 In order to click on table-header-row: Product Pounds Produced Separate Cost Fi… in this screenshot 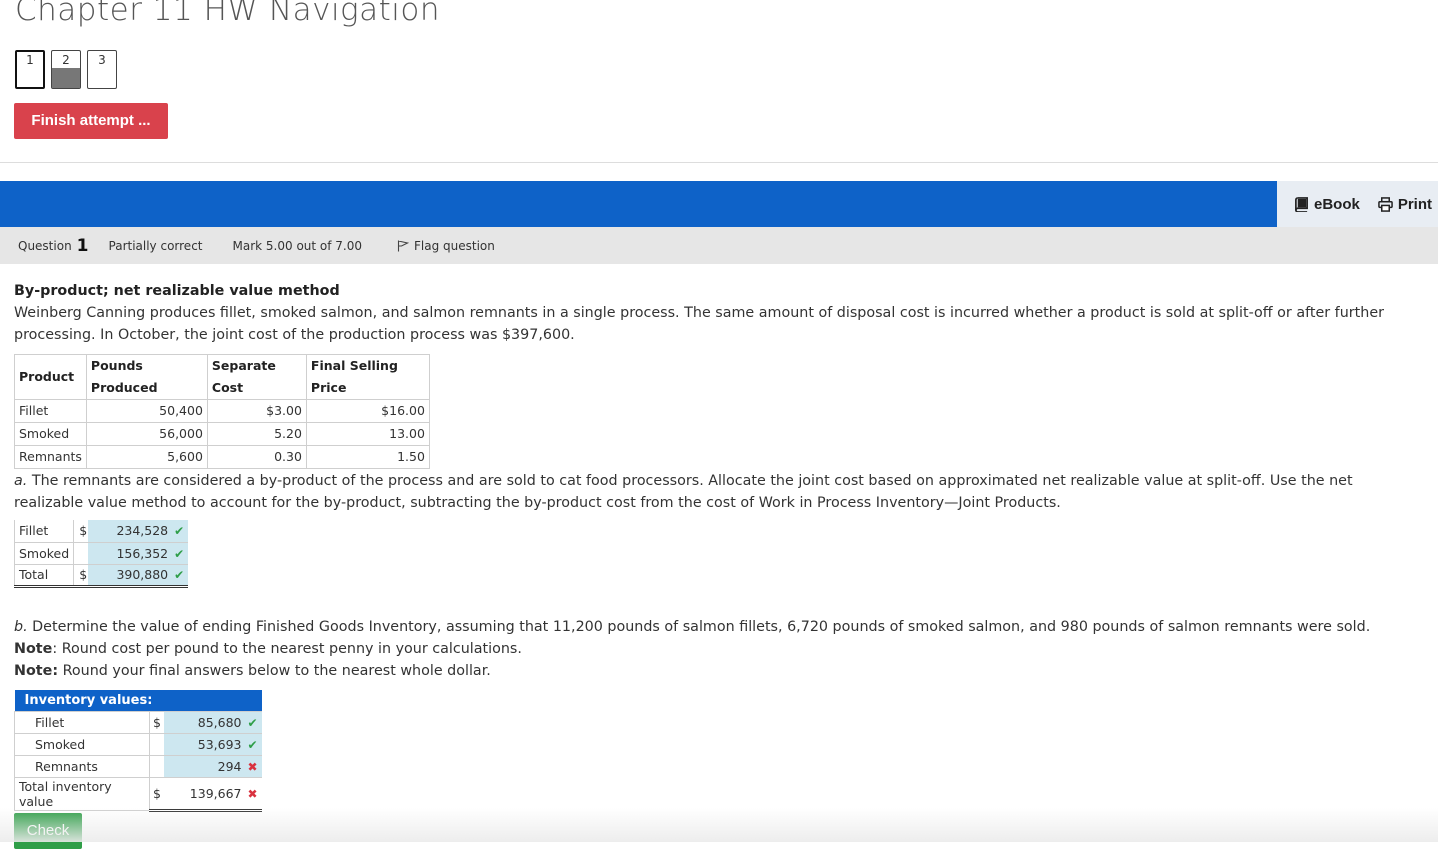, I will do `click(222, 377)`.